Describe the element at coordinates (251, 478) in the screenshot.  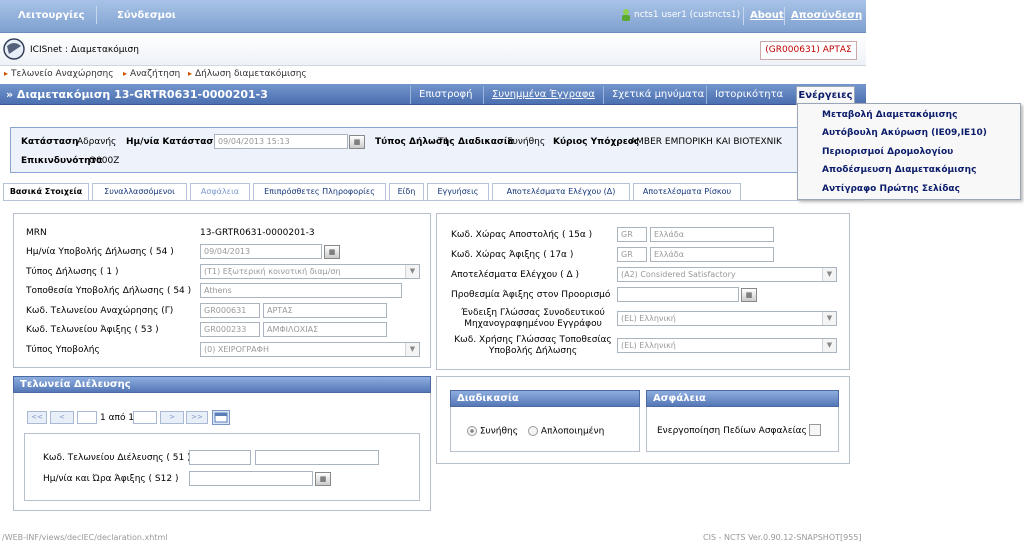
I see `transit-arrival-field` at that location.